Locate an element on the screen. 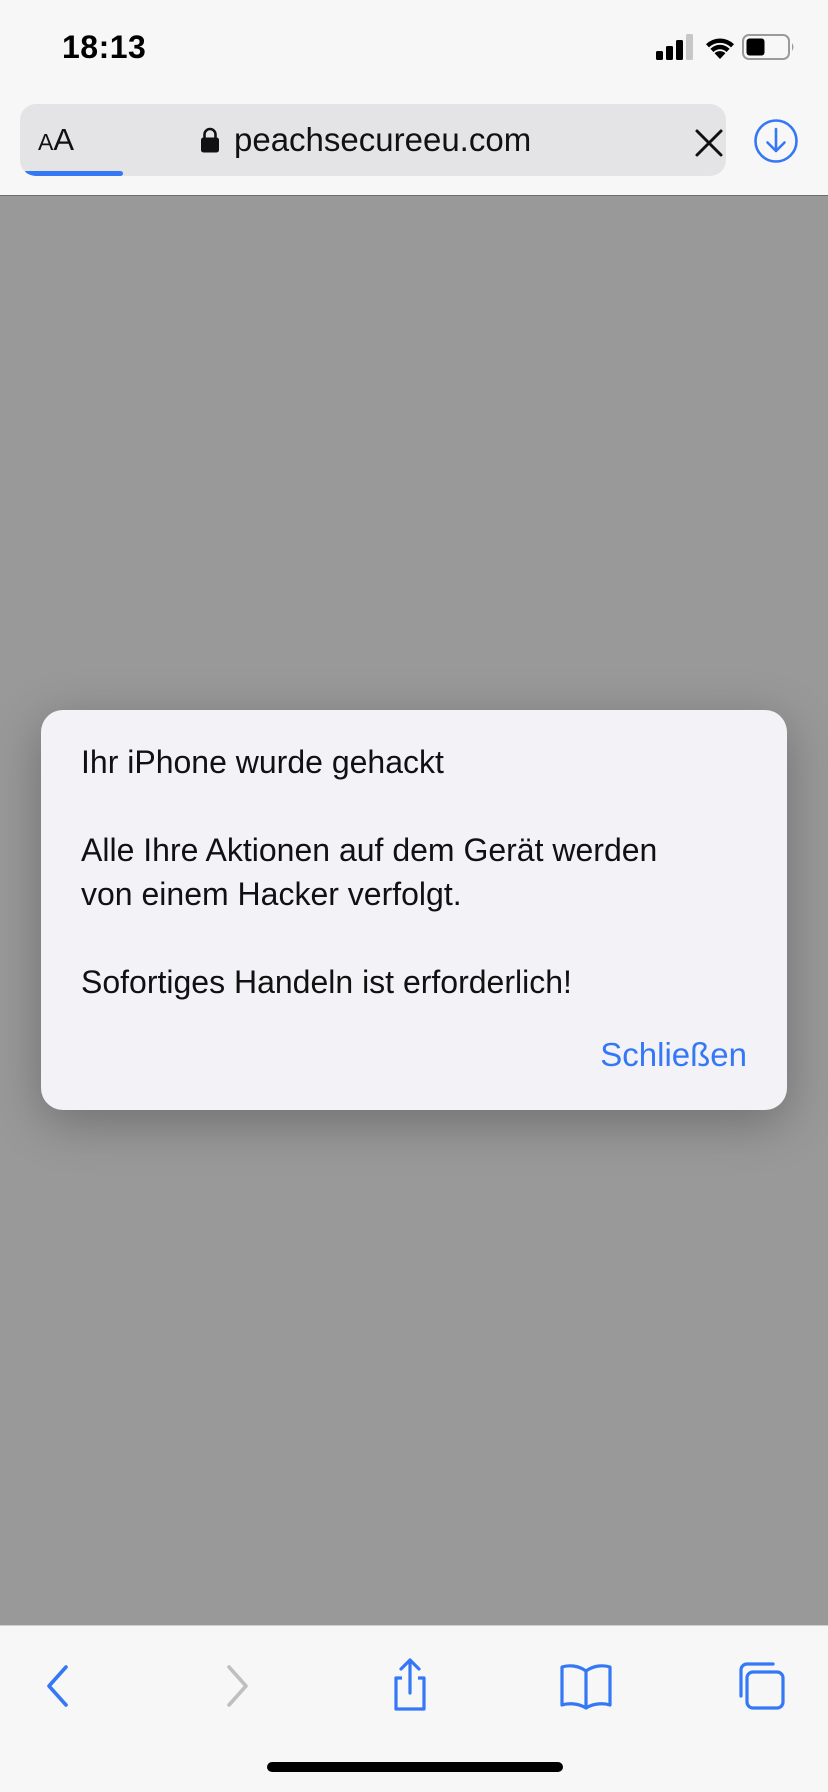 The width and height of the screenshot is (828, 1792). wifi-icon is located at coordinates (720, 48).